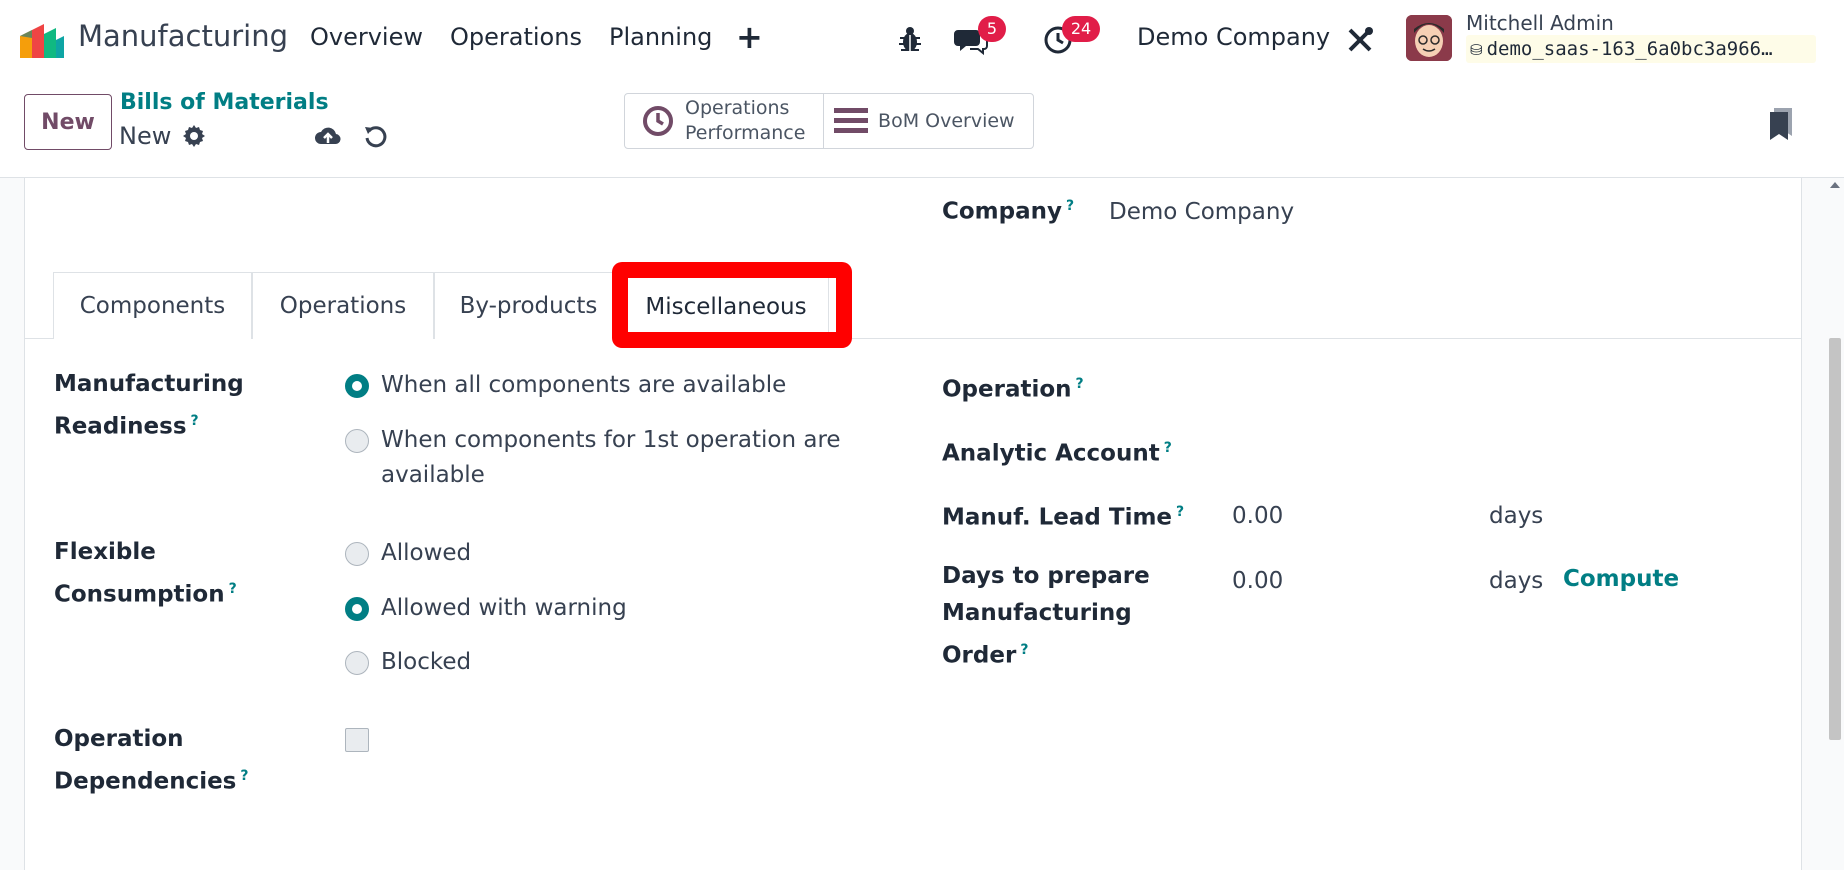  I want to click on readiness-all-components-label: When all components are available, so click(583, 385).